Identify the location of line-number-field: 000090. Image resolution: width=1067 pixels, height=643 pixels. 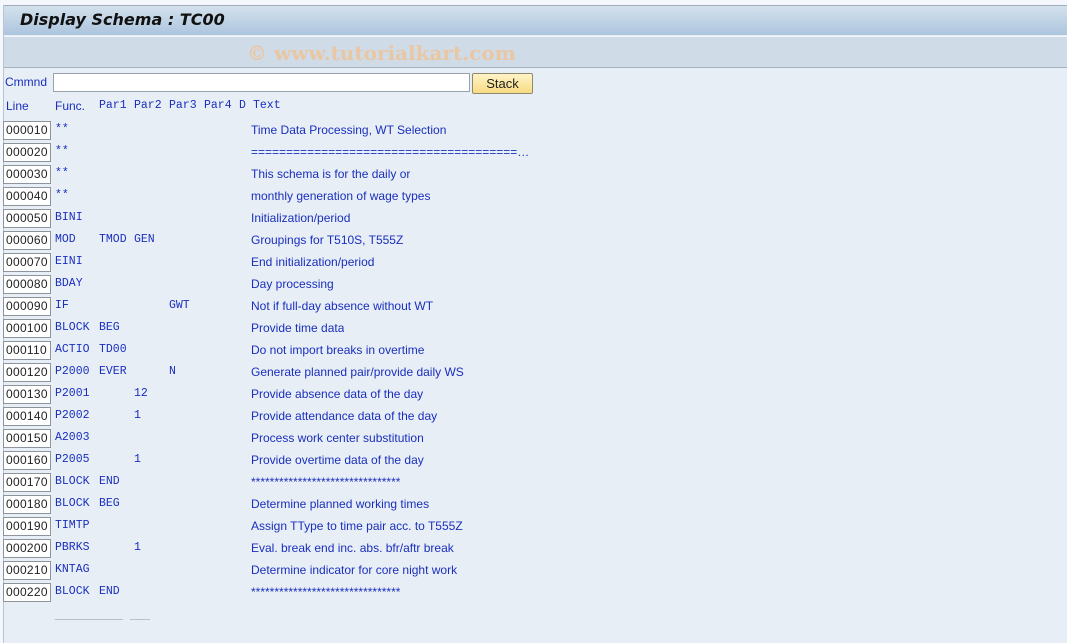
(27, 306).